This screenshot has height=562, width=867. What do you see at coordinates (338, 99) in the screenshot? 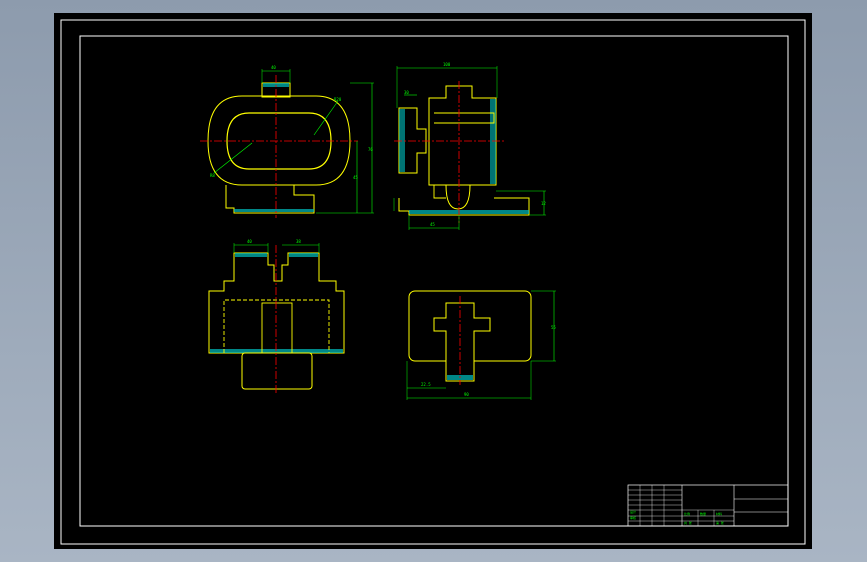
I see `dim-top-radius: R20` at bounding box center [338, 99].